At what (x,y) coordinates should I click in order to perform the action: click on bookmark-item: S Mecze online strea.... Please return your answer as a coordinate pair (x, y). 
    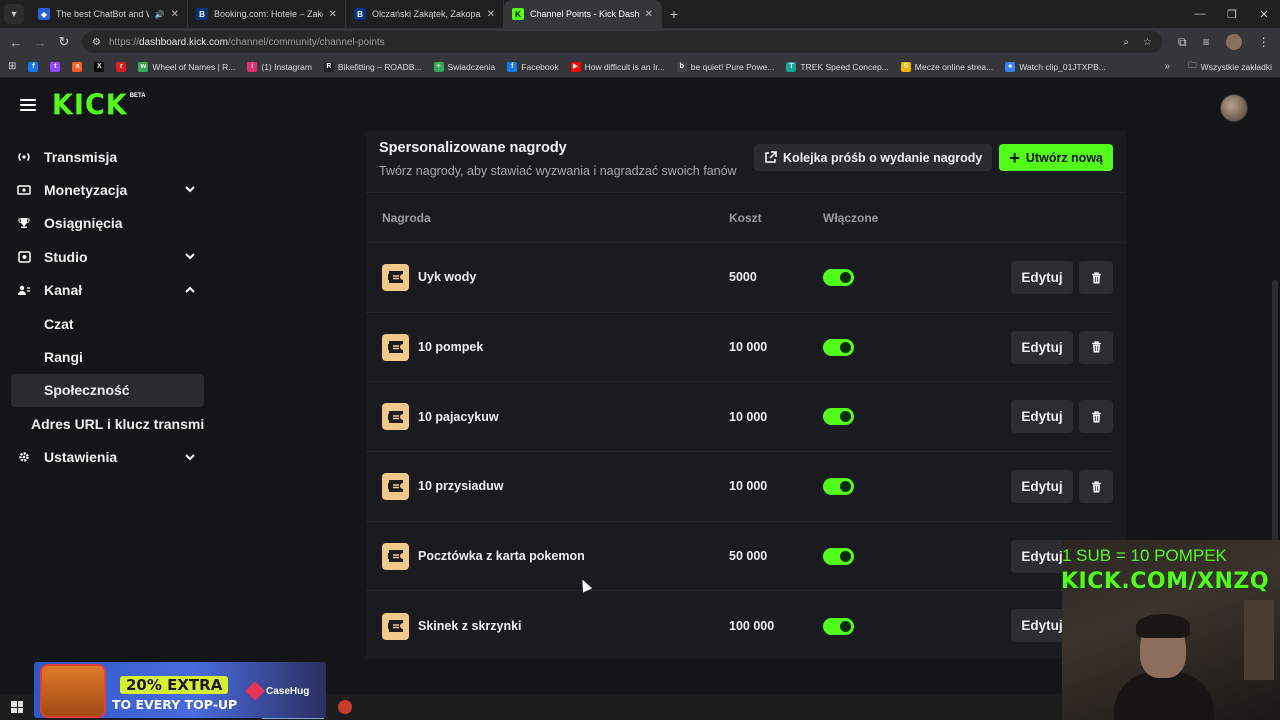
    Looking at the image, I should click on (946, 66).